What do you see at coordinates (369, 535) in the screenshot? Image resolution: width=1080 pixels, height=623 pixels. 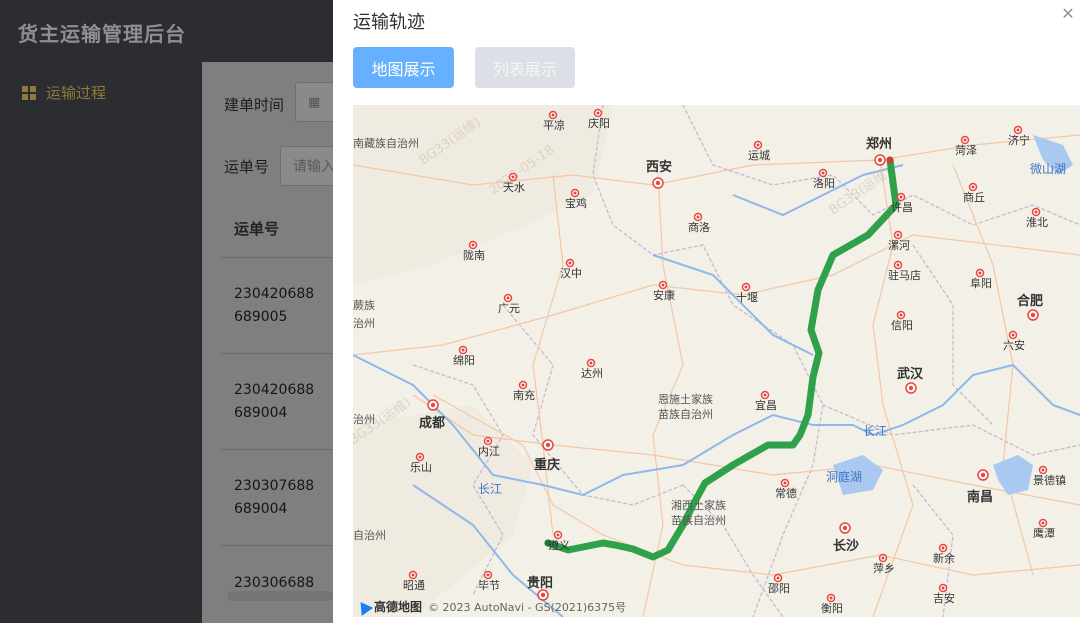 I see `svg-text: 自治州` at bounding box center [369, 535].